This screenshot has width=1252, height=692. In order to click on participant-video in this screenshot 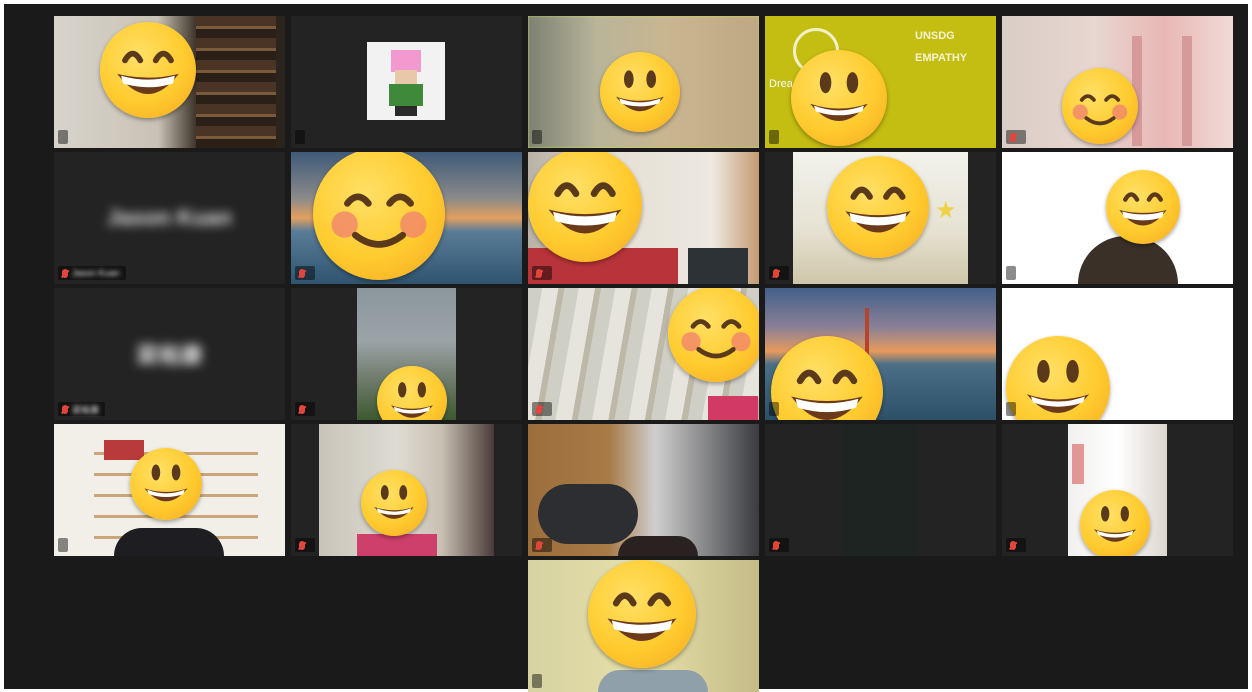, I will do `click(879, 490)`.